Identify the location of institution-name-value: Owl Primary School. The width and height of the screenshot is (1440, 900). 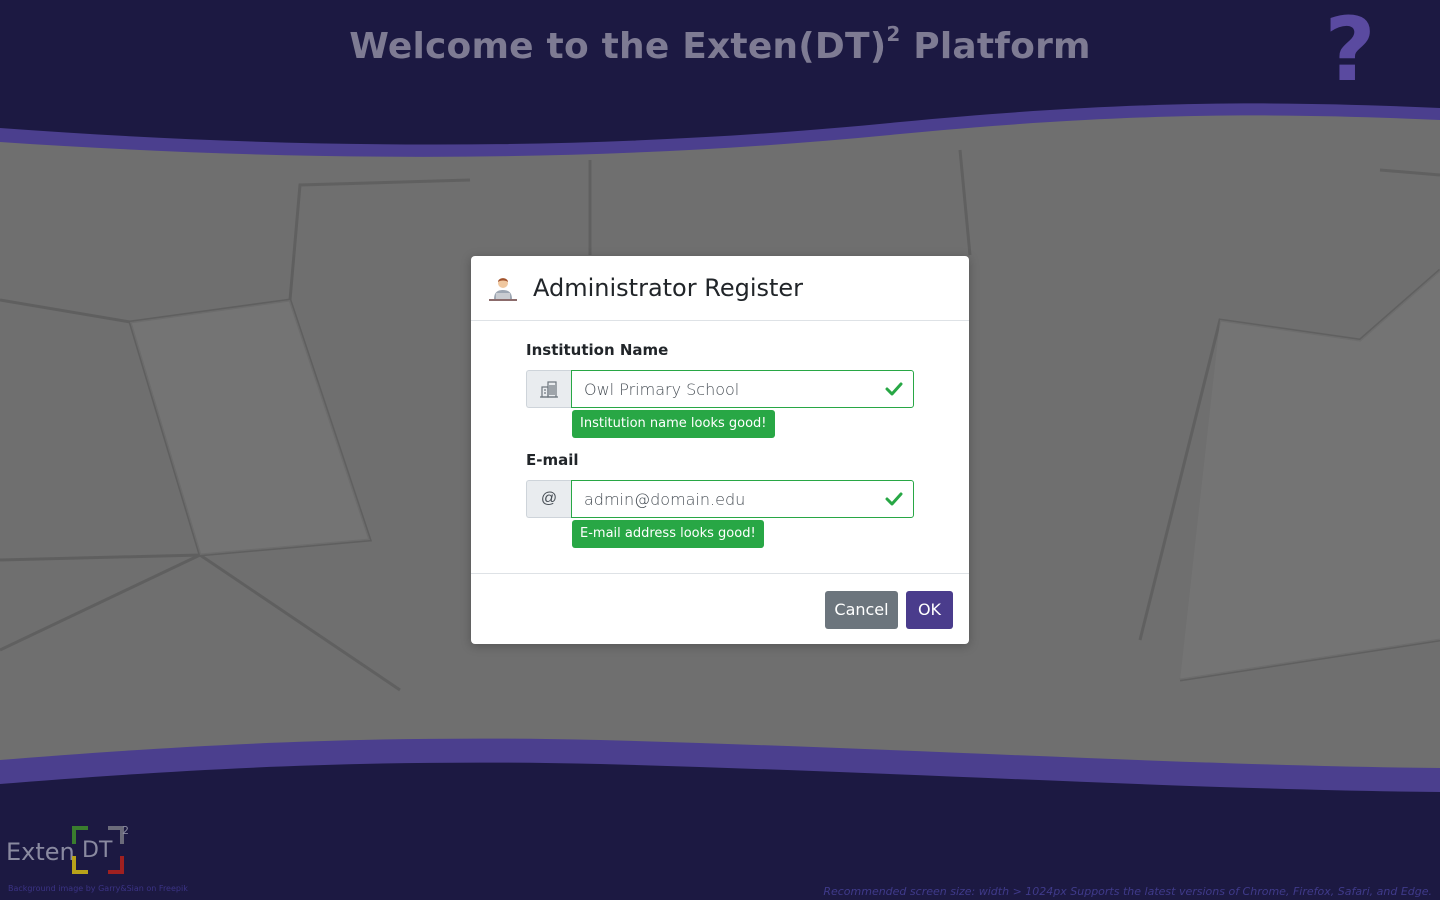
(662, 389).